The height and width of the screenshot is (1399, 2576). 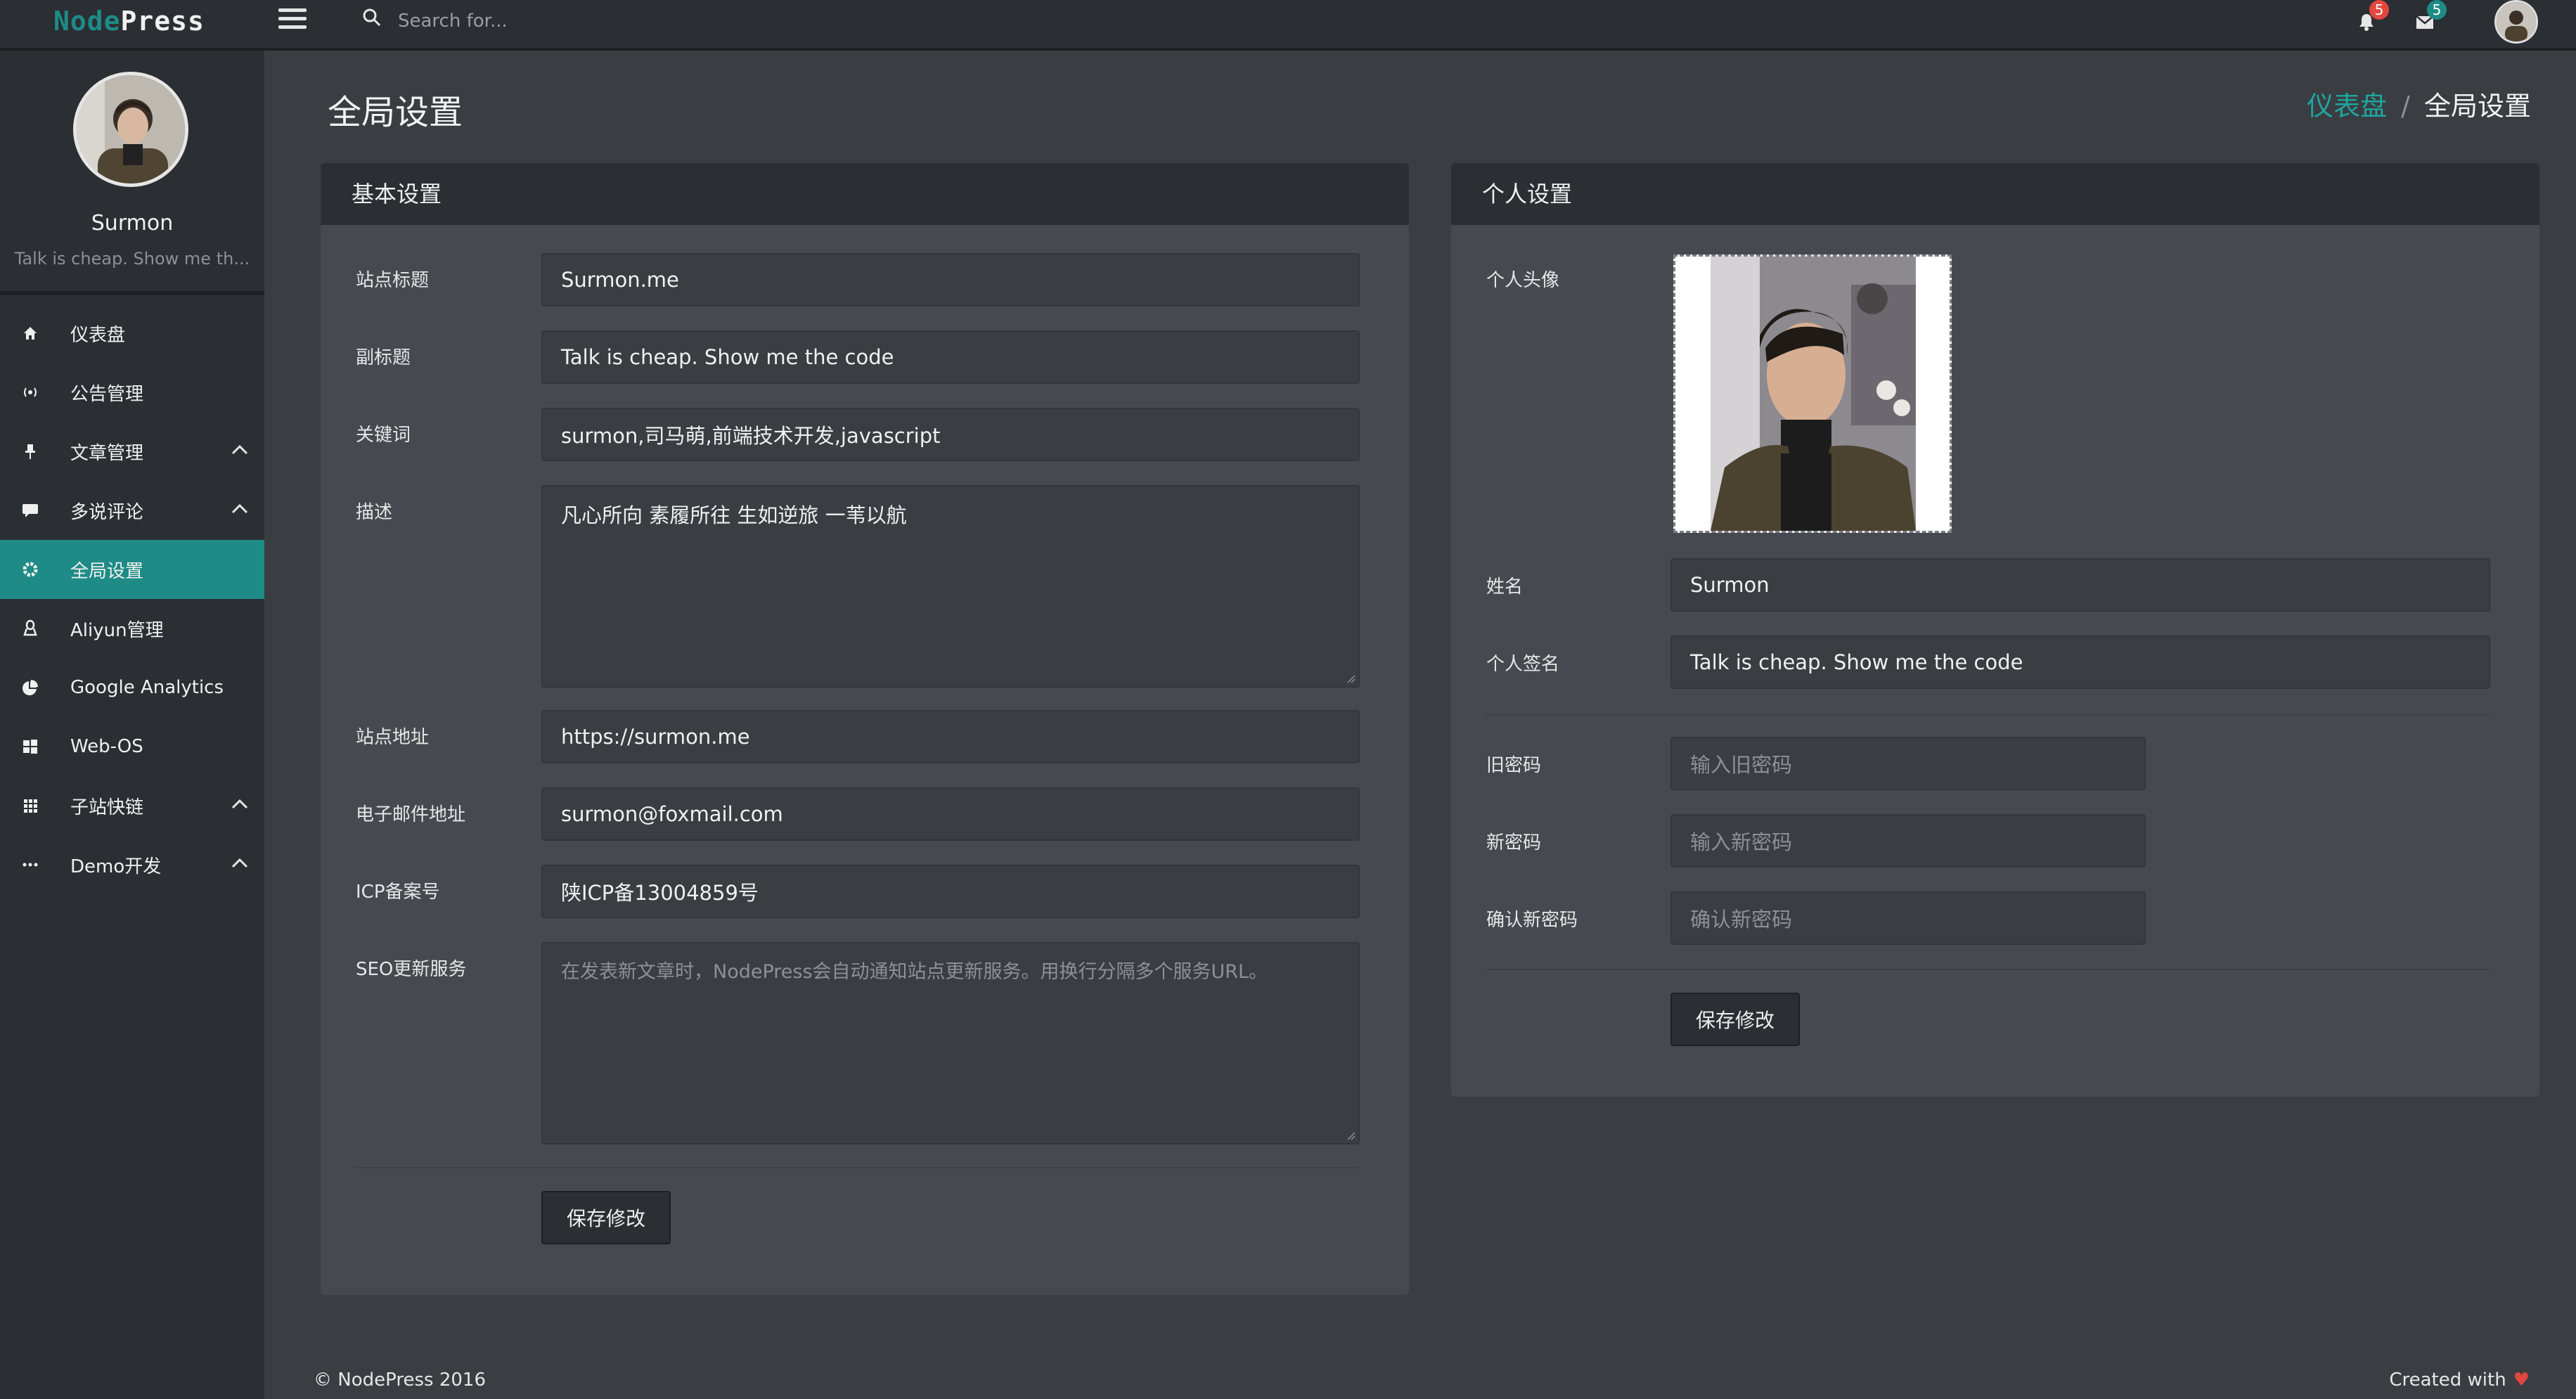 I want to click on footer-copyright: © NodePress 2016, so click(x=400, y=1380).